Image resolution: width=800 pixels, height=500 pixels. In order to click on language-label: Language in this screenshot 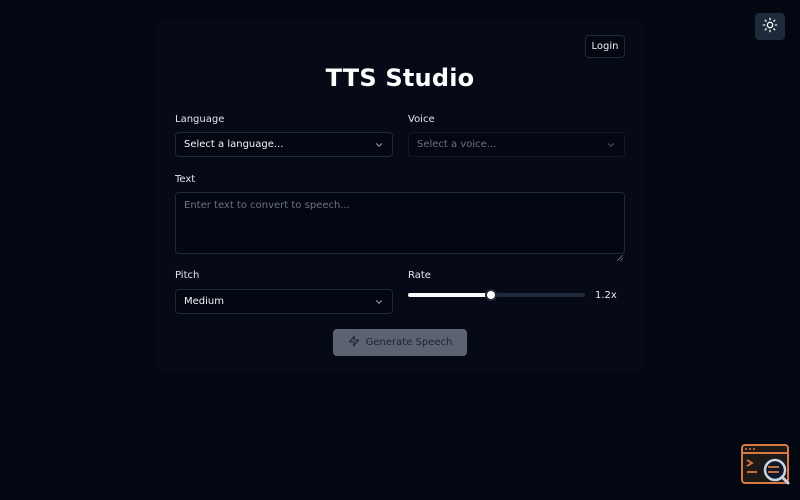, I will do `click(200, 119)`.